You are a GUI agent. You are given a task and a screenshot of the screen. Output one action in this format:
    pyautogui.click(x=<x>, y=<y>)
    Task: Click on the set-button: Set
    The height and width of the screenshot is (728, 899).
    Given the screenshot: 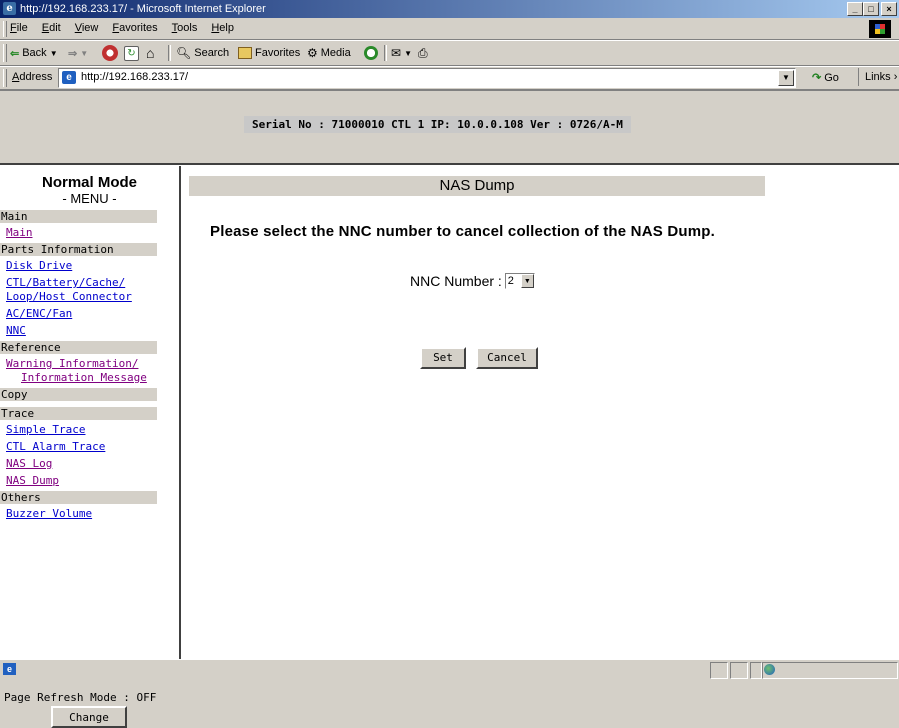 What is the action you would take?
    pyautogui.click(x=443, y=358)
    